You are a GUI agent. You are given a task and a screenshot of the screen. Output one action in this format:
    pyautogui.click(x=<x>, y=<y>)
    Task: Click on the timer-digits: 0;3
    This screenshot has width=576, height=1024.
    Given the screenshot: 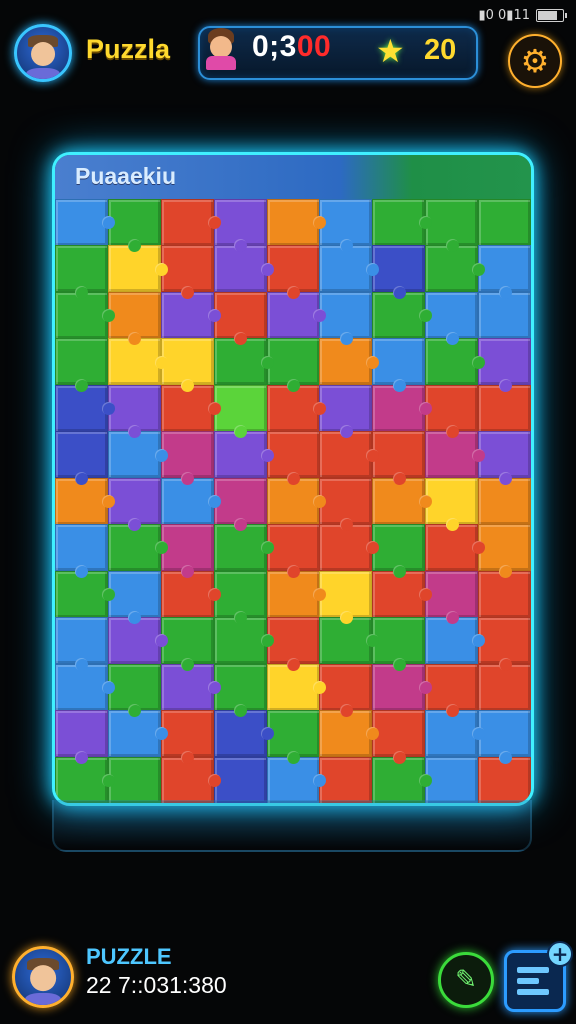 What is the action you would take?
    pyautogui.click(x=274, y=46)
    